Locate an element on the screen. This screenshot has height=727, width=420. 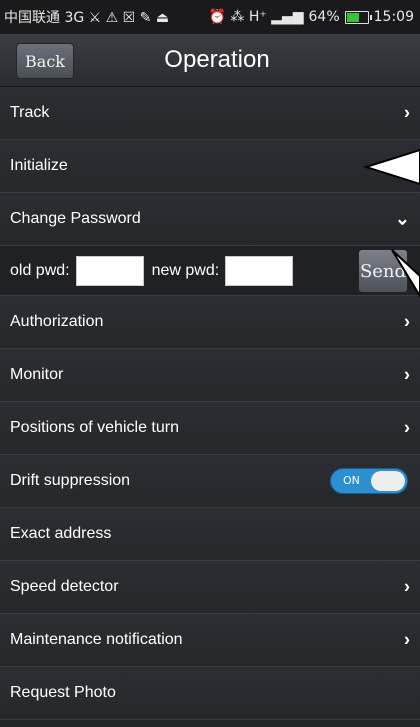
menu-item-maintenance-notification: Maintenance notification › is located at coordinates (210, 640).